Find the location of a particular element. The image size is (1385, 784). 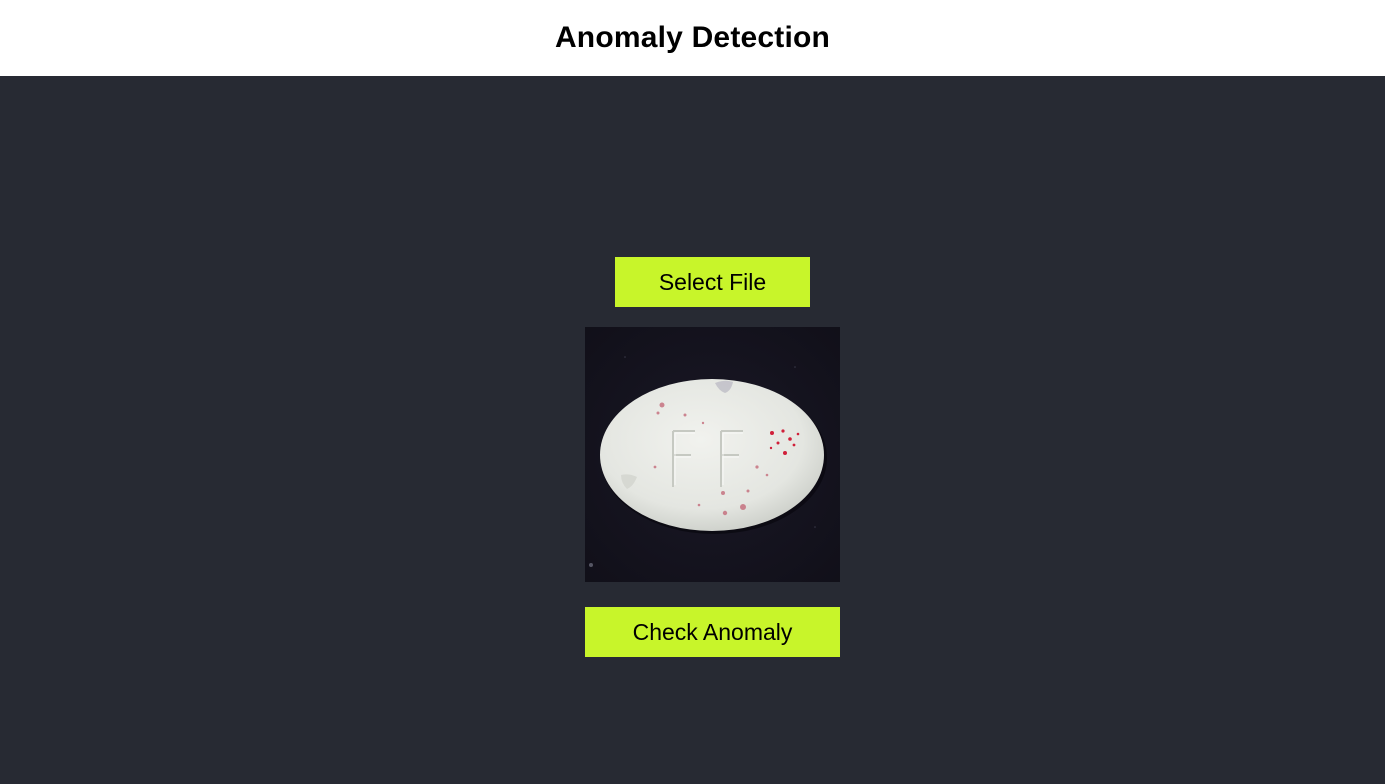

app-header: Anomaly Detection is located at coordinates (692, 38).